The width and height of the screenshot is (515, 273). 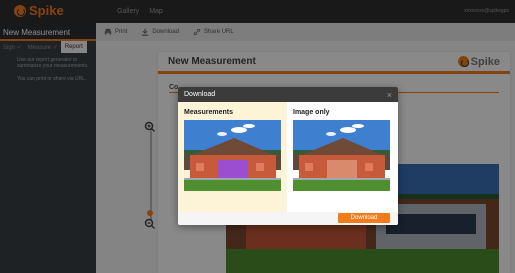 What do you see at coordinates (311, 112) in the screenshot?
I see `option-image-only-label: Image only` at bounding box center [311, 112].